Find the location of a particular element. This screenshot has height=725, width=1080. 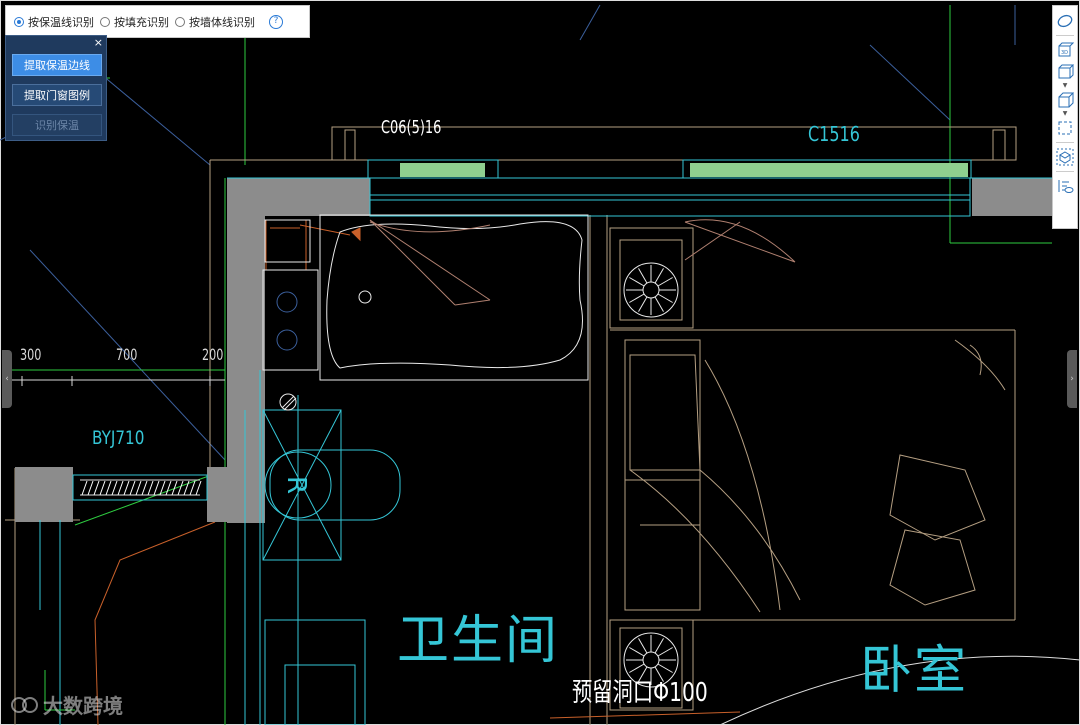

mode-option-fill: 按填充识别 is located at coordinates (134, 22).